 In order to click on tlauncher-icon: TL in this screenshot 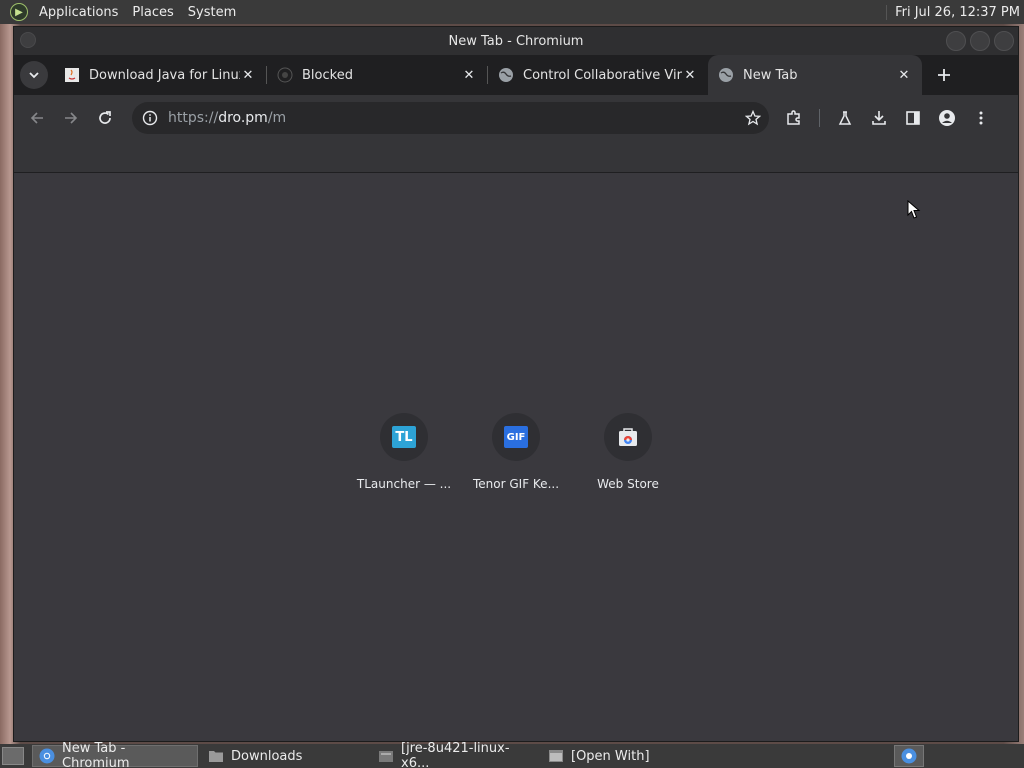, I will do `click(404, 437)`.